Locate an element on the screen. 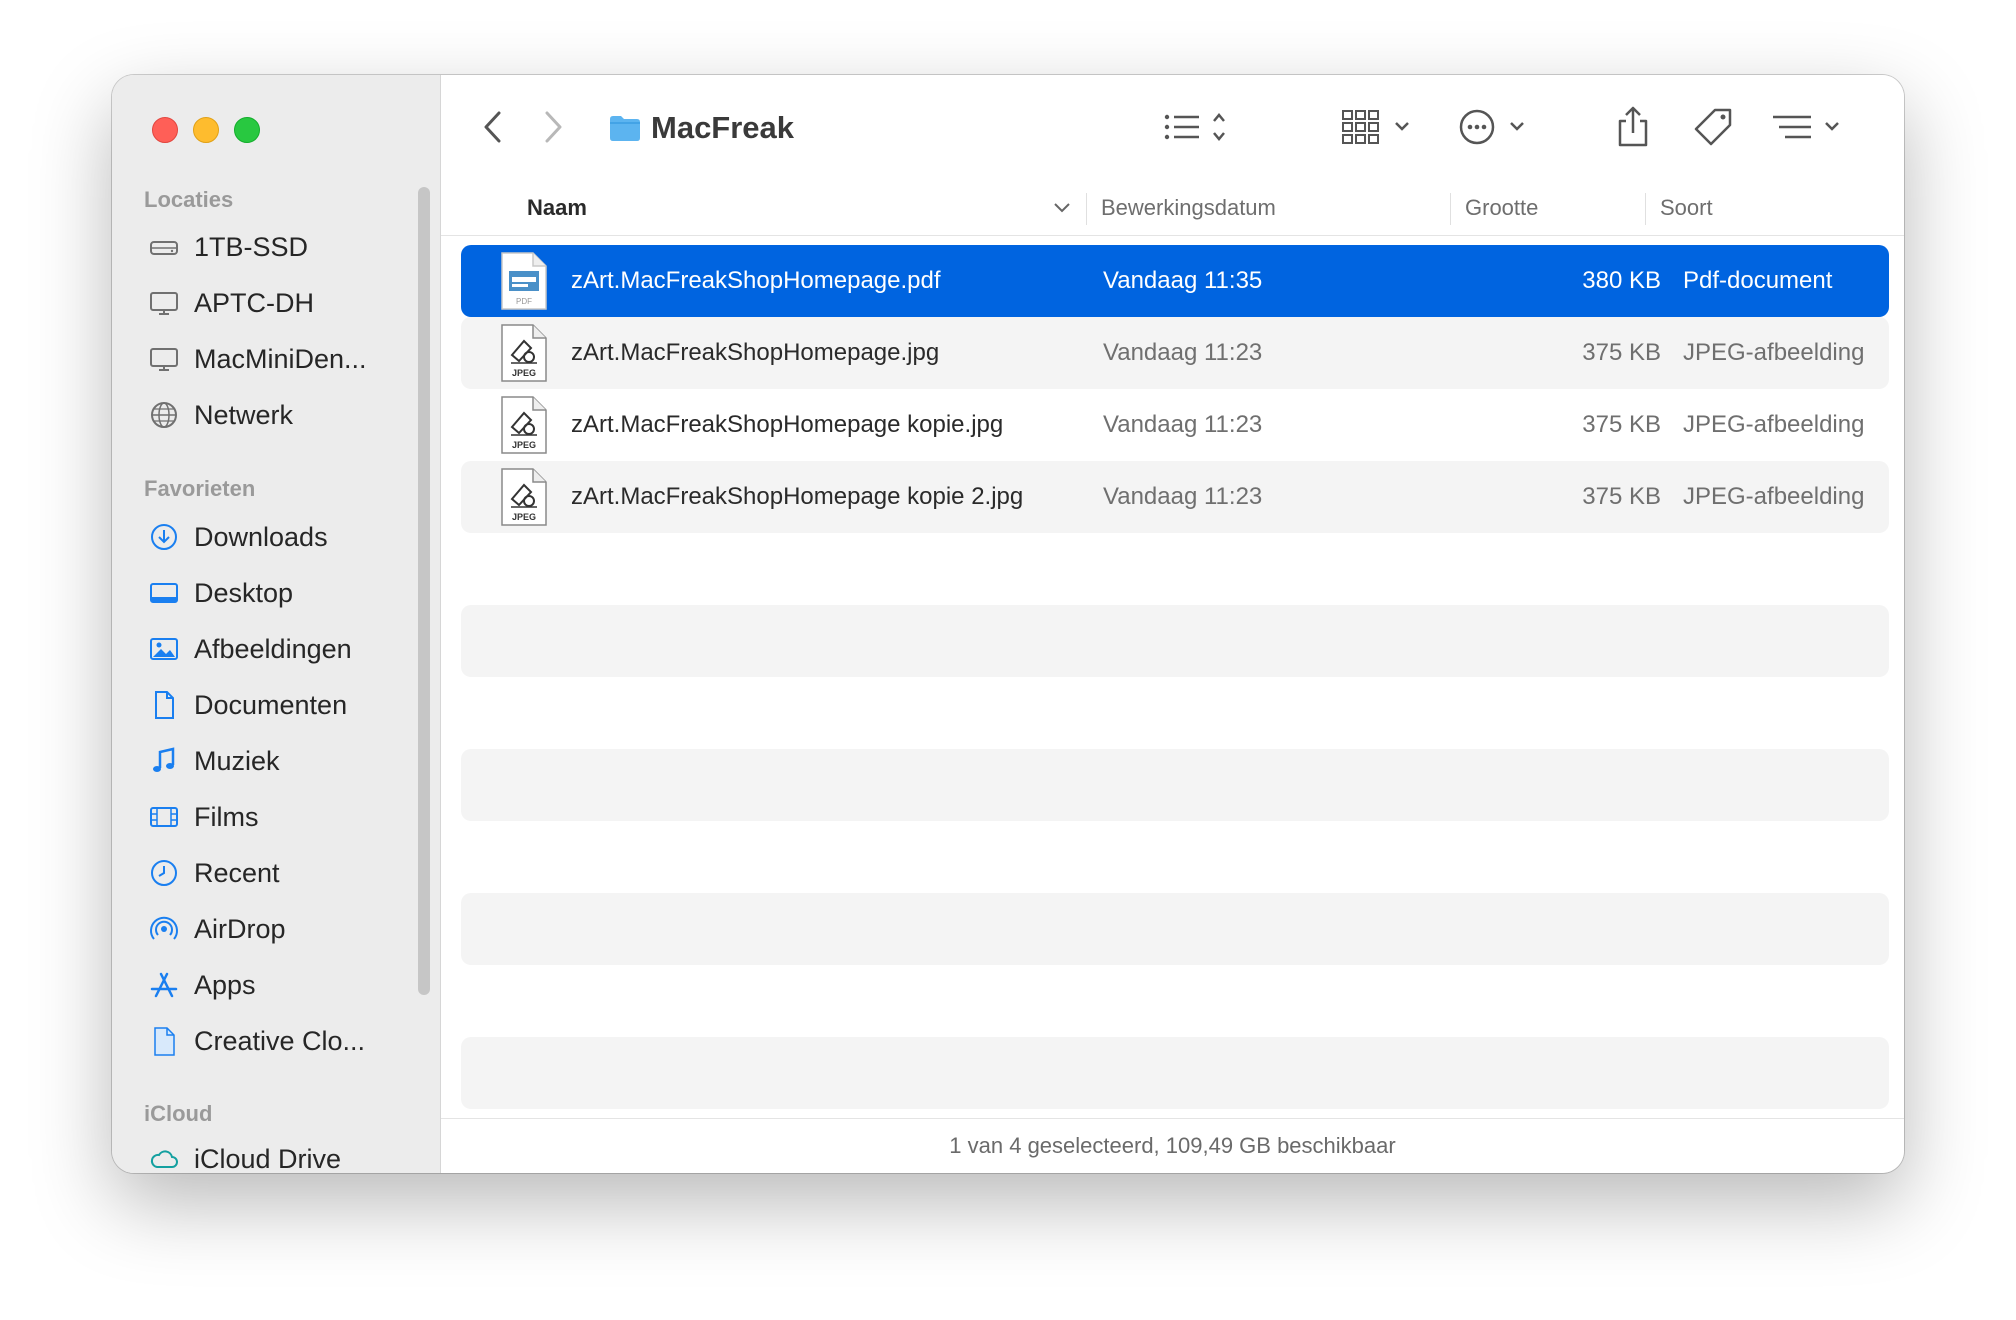  sidebar-item-label: AirDrop is located at coordinates (240, 928).